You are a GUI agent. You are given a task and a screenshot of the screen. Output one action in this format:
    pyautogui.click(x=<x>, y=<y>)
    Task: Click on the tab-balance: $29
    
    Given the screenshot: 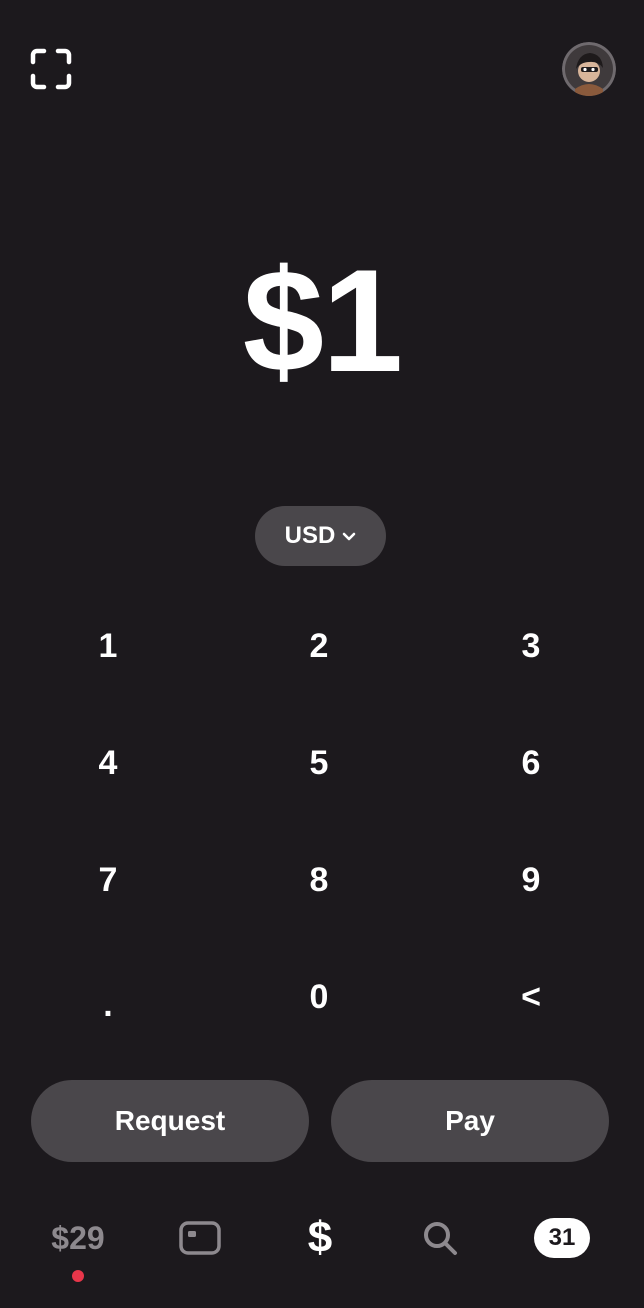 What is the action you would take?
    pyautogui.click(x=78, y=1238)
    